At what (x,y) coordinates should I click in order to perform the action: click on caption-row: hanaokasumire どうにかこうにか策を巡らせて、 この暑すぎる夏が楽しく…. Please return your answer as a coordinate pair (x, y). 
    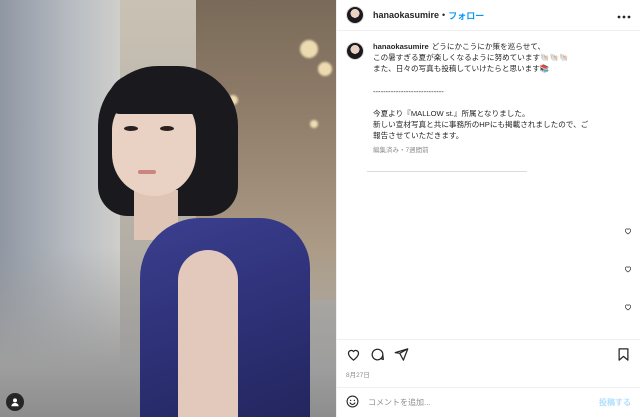
    Looking at the image, I should click on (488, 97).